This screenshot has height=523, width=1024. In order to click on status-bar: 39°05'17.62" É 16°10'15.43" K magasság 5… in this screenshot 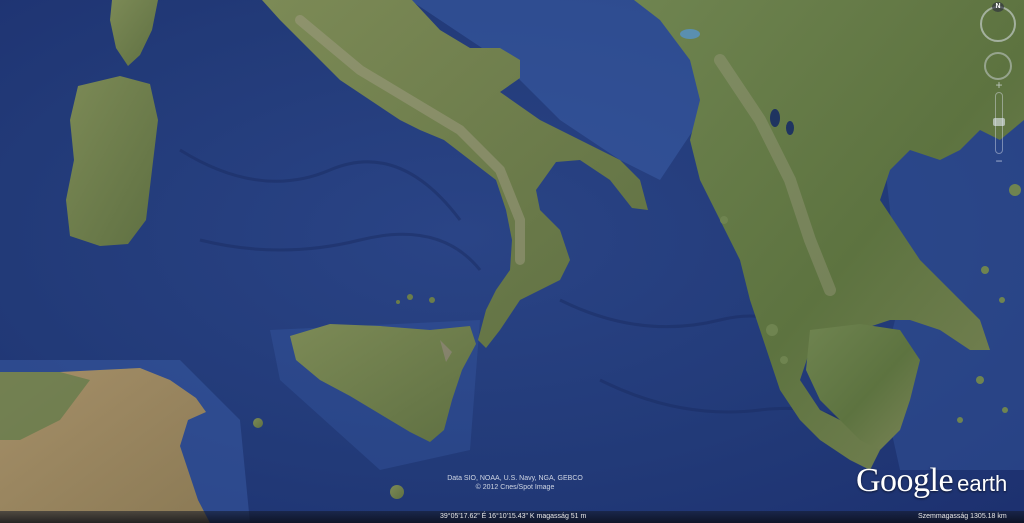, I will do `click(512, 517)`.